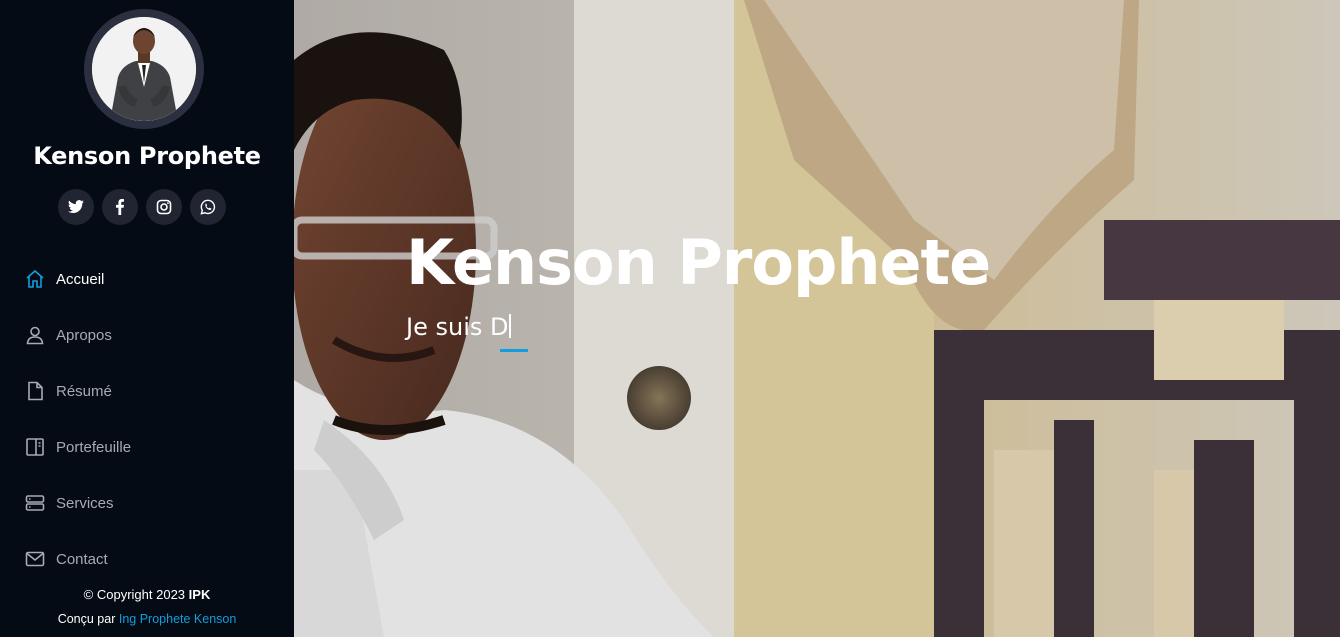 The image size is (1340, 637). I want to click on avatar-photo, so click(144, 69).